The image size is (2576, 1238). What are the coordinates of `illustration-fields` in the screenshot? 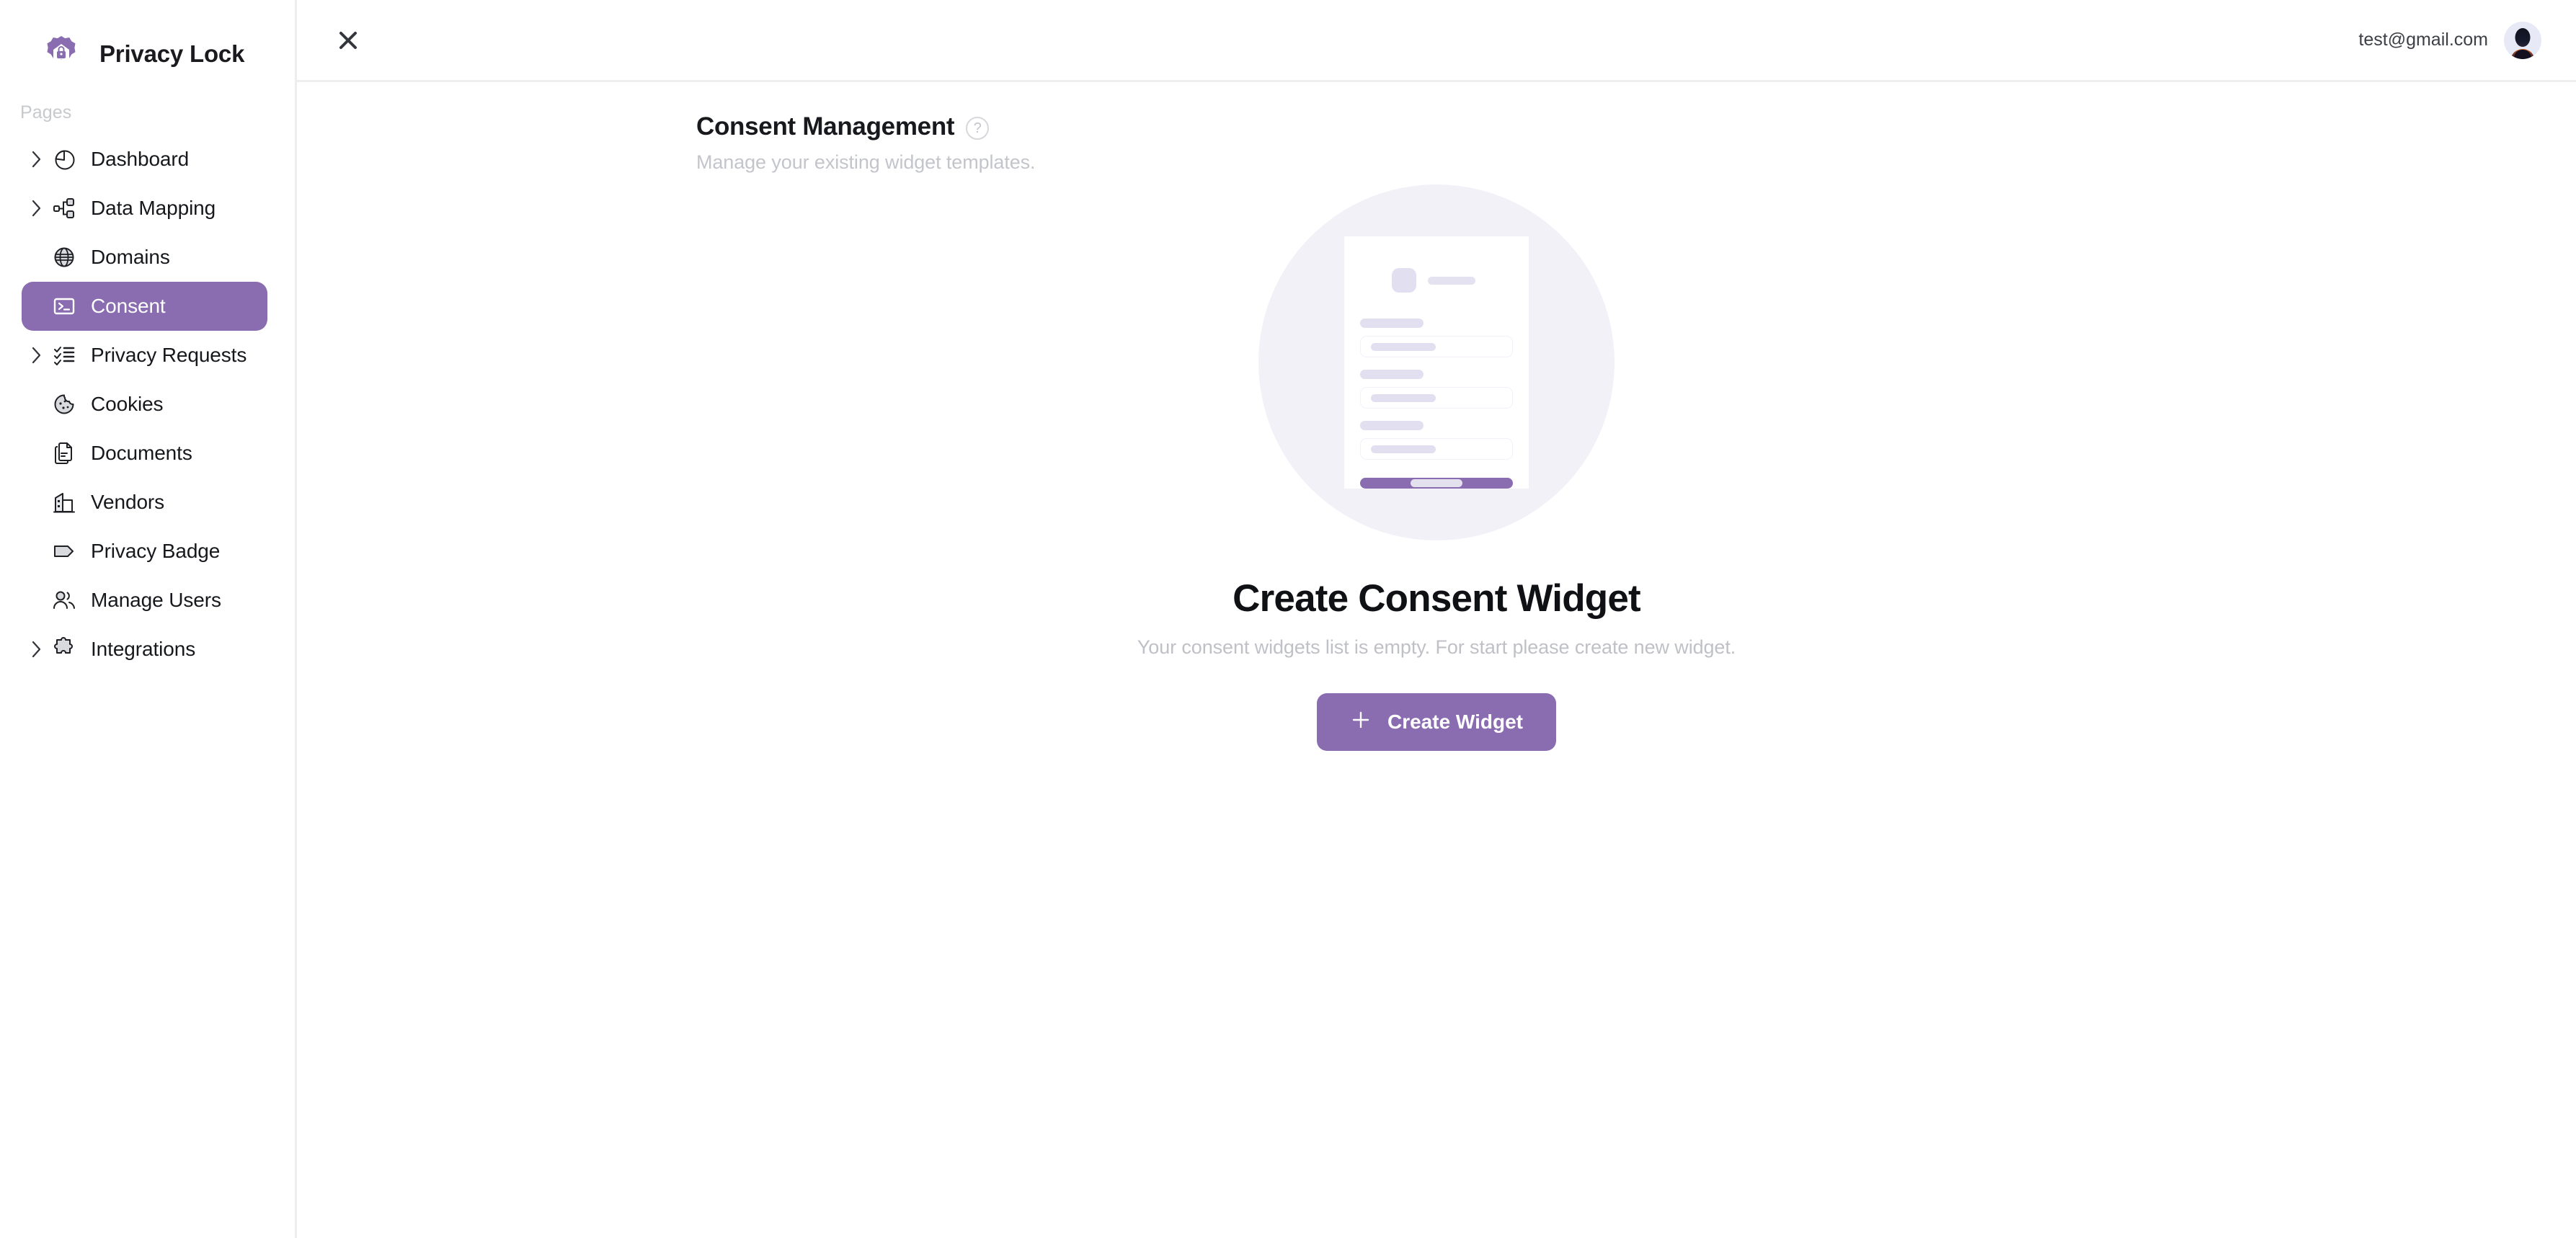 It's located at (1436, 395).